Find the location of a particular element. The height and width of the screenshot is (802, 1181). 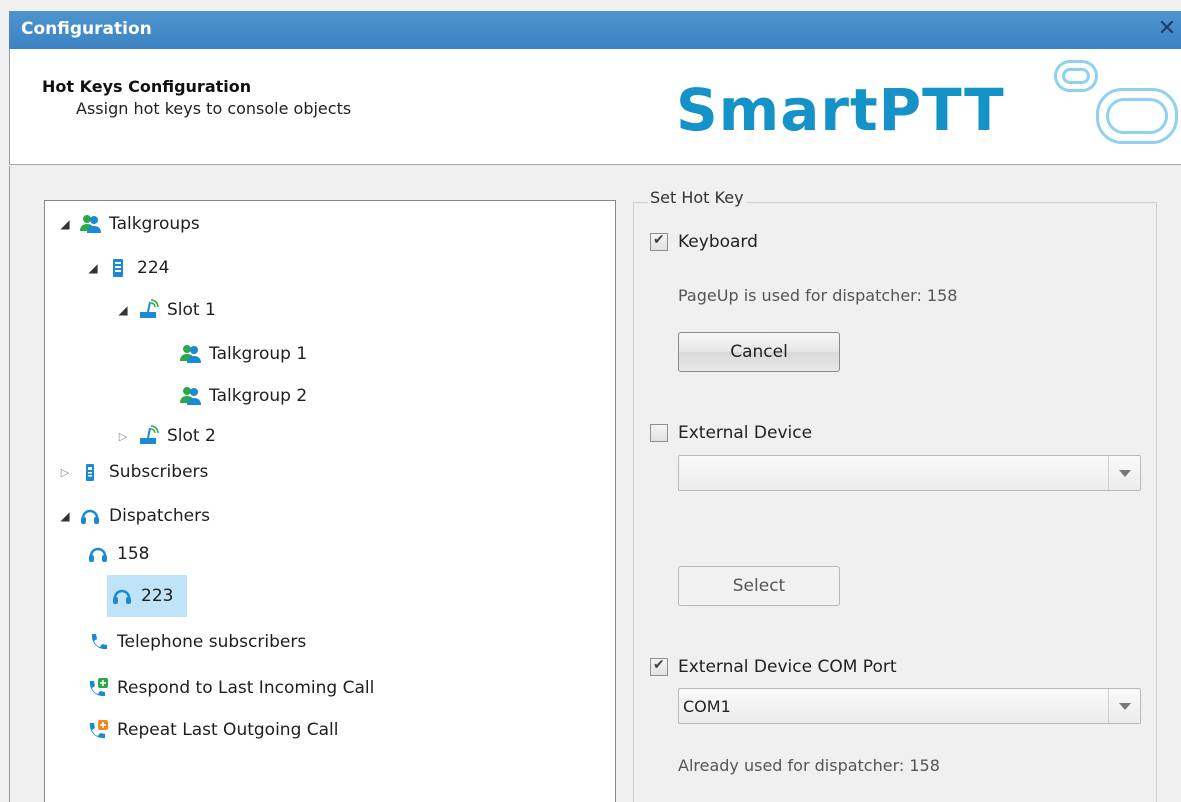

outgoing-call-icon is located at coordinates (98, 730).